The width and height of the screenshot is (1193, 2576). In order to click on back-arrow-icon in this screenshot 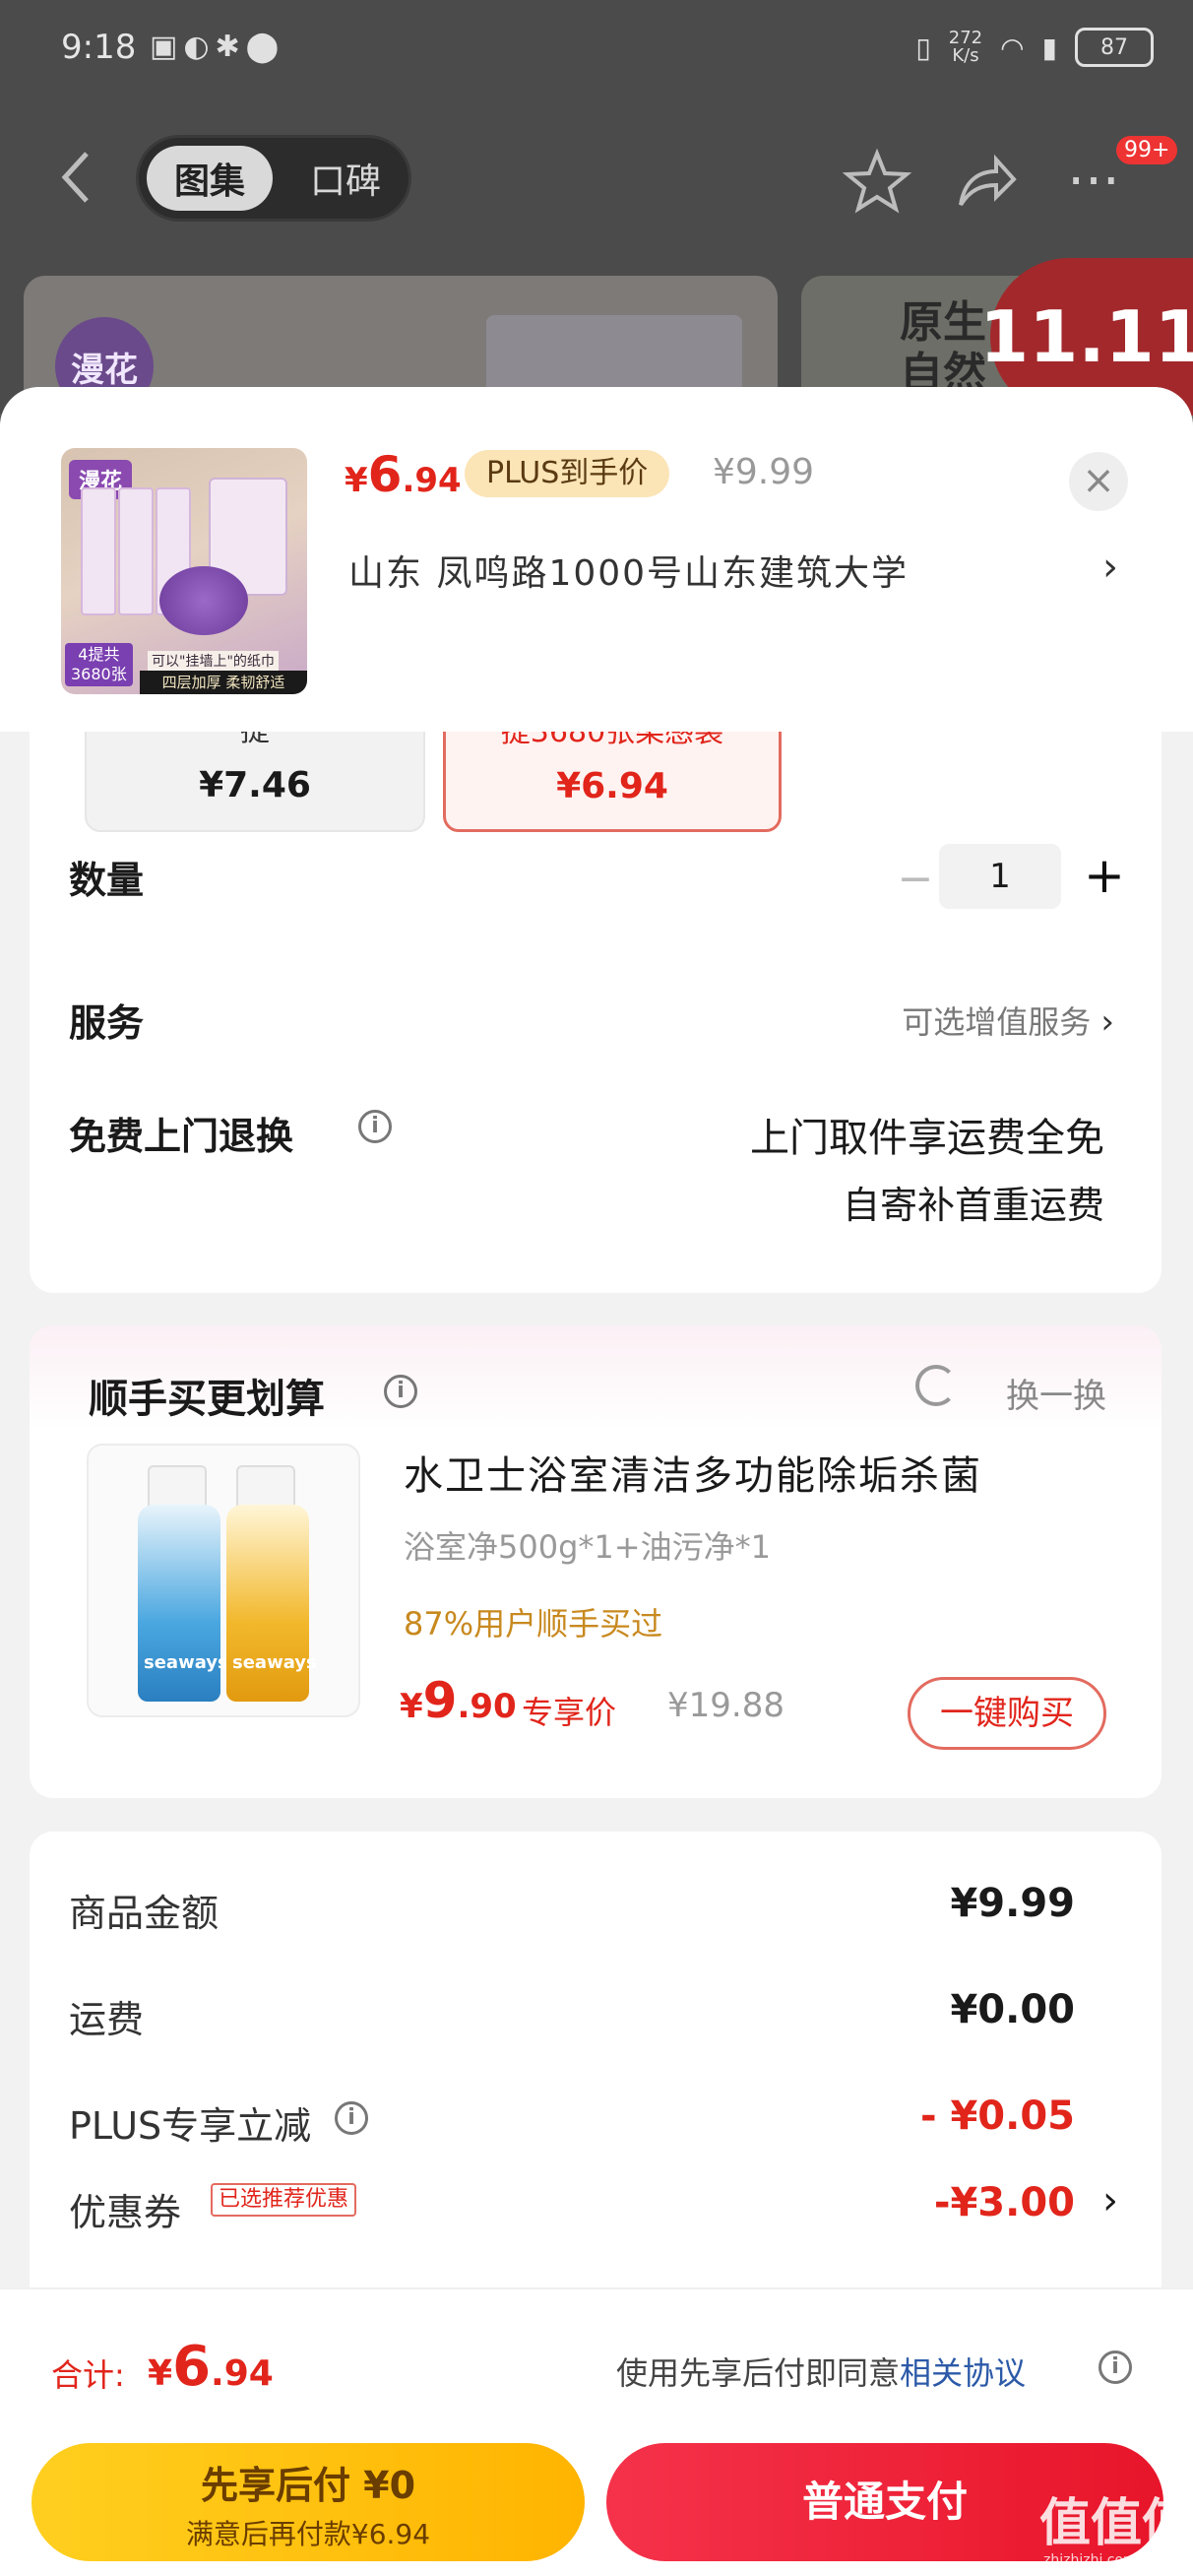, I will do `click(76, 177)`.